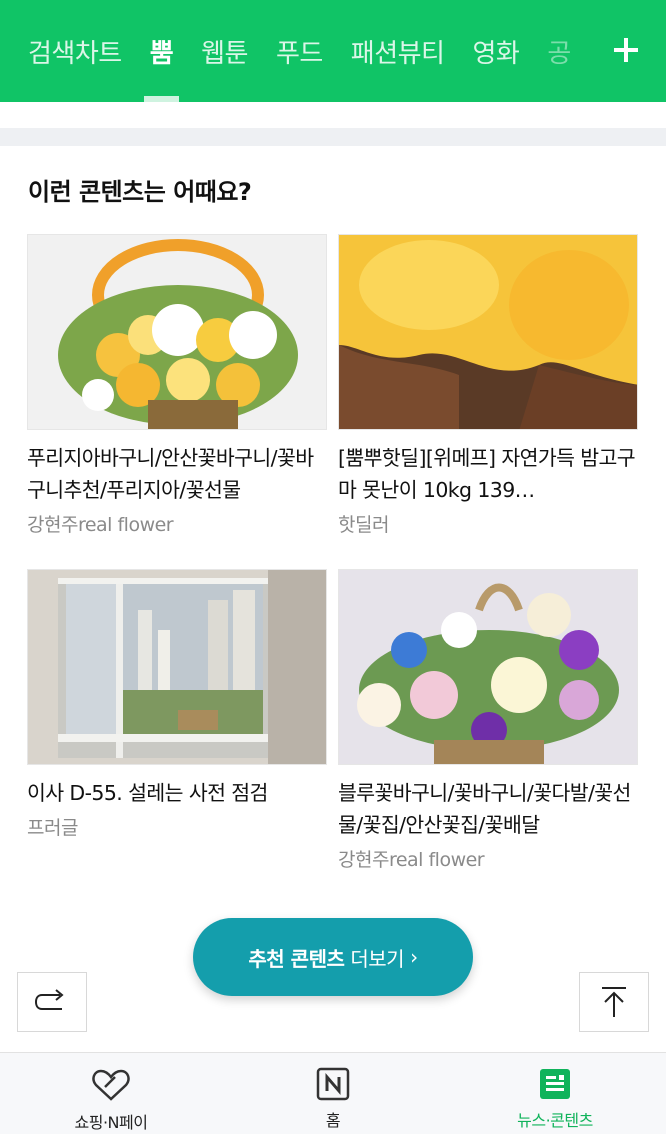  What do you see at coordinates (52, 828) in the screenshot?
I see `card-source: 프러글` at bounding box center [52, 828].